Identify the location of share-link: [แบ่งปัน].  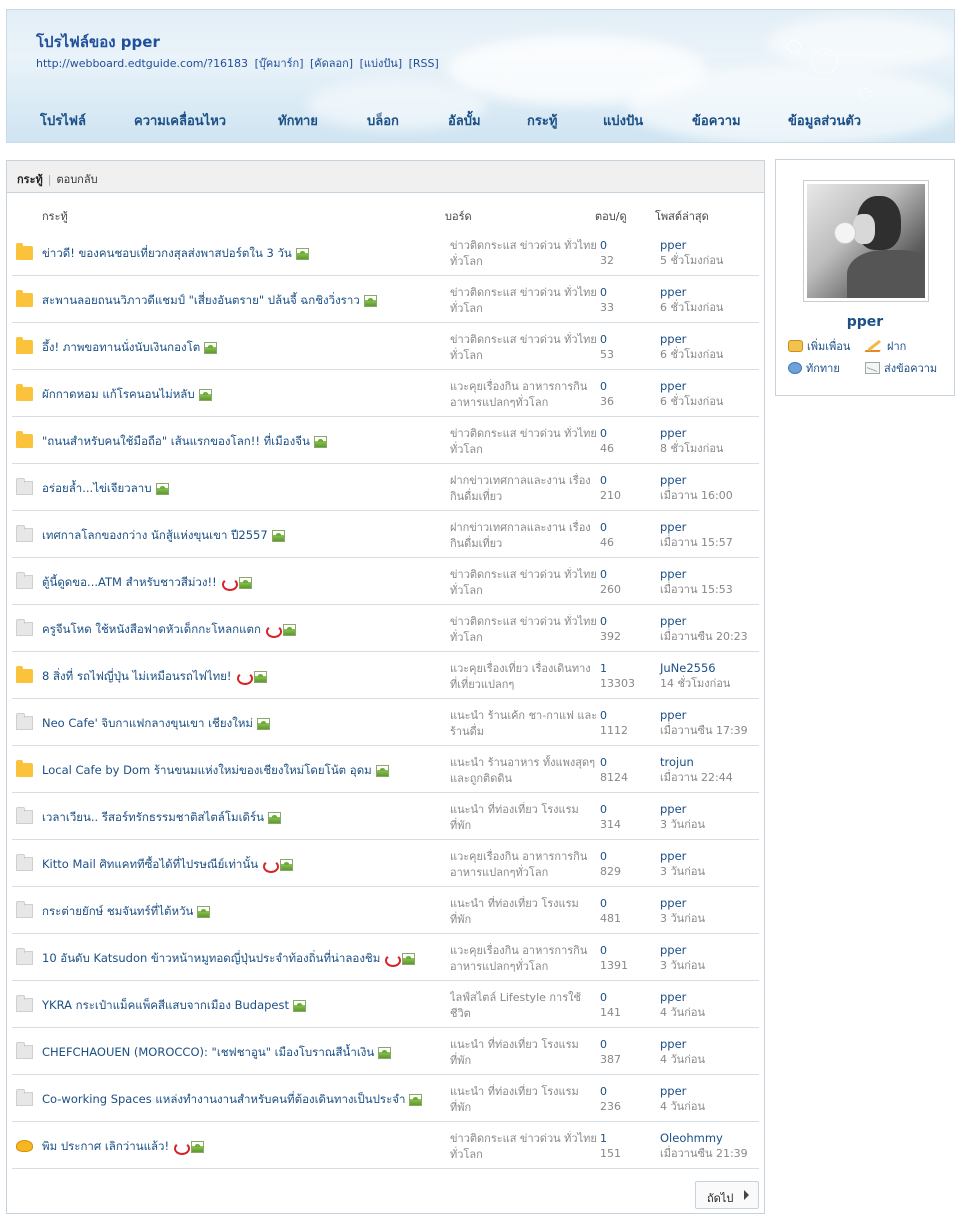
(381, 63).